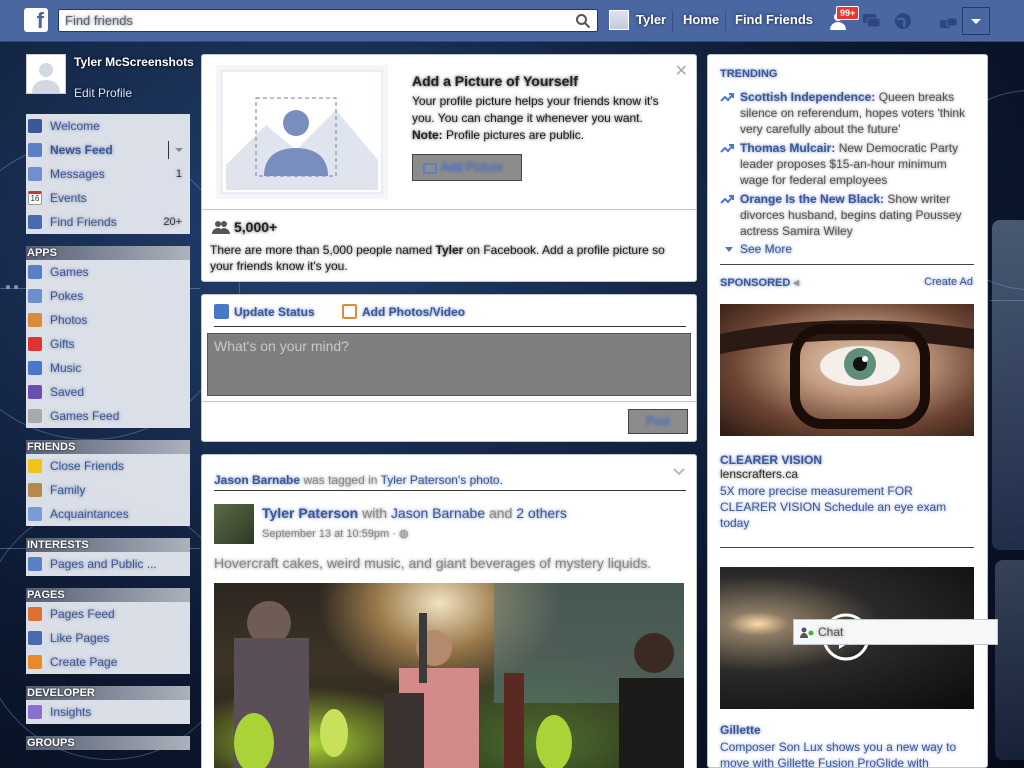  I want to click on sidebar-item-news-feed: News Feed, so click(108, 150).